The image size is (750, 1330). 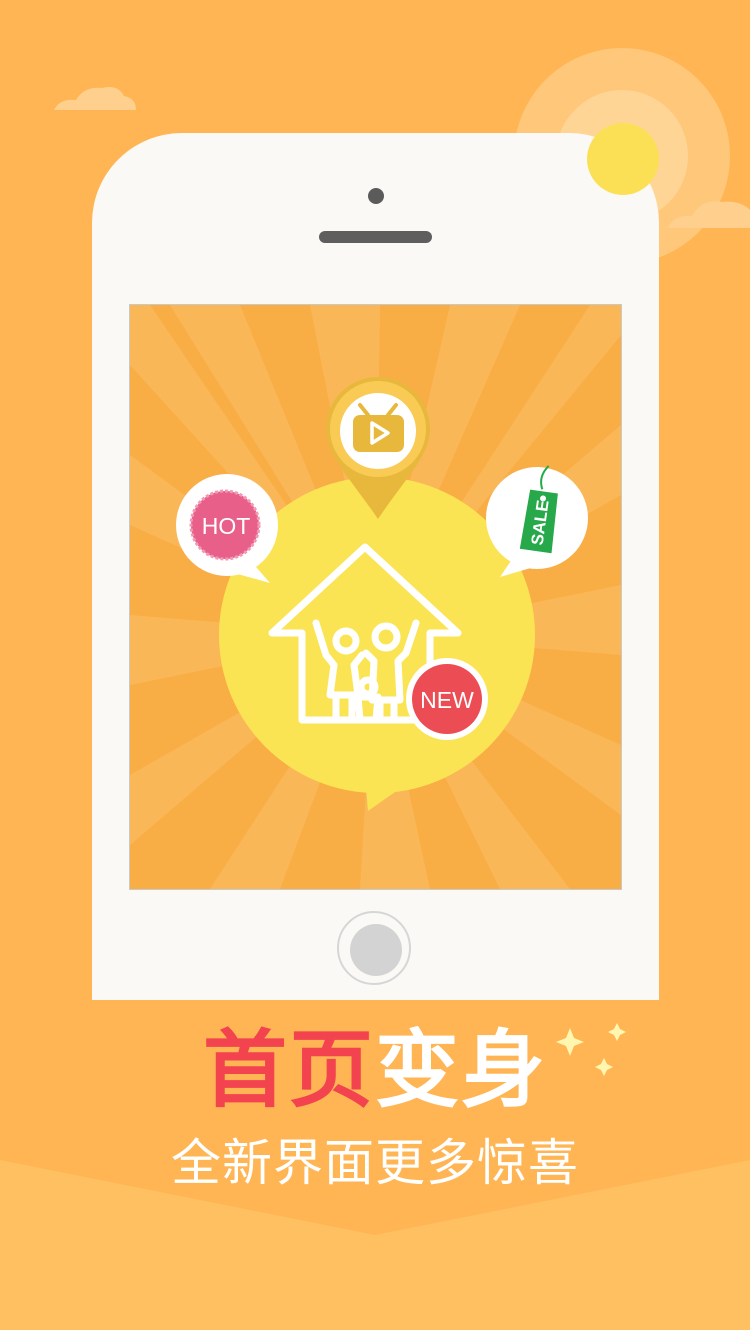 What do you see at coordinates (623, 159) in the screenshot?
I see `sun-icon` at bounding box center [623, 159].